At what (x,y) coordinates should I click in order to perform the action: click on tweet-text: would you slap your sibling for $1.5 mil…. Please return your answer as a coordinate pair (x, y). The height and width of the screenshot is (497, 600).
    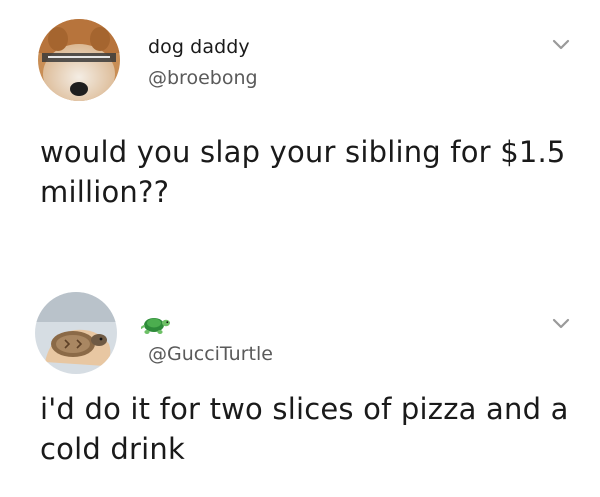
    Looking at the image, I should click on (303, 172).